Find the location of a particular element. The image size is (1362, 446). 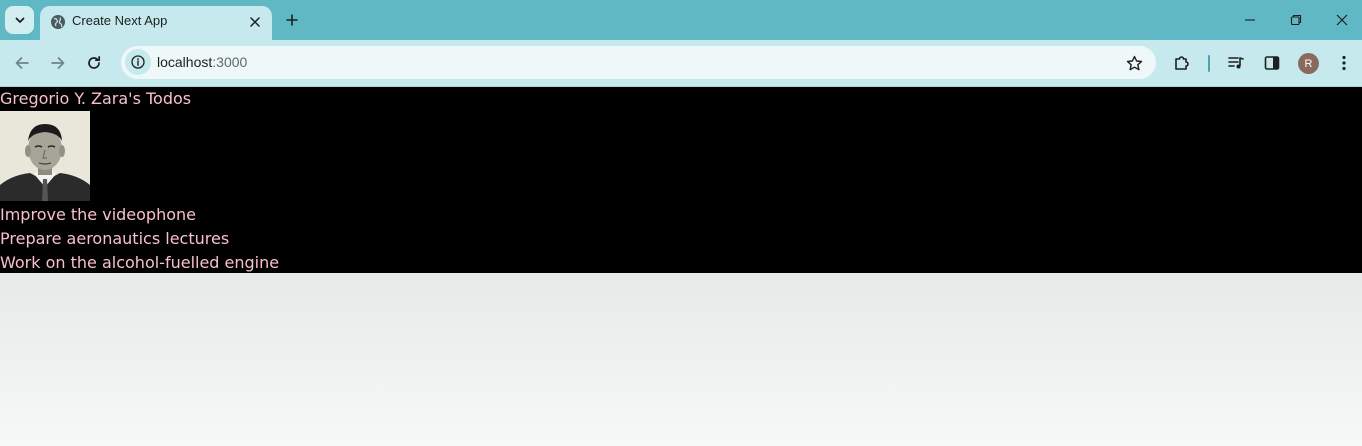

back-button is located at coordinates (22, 63).